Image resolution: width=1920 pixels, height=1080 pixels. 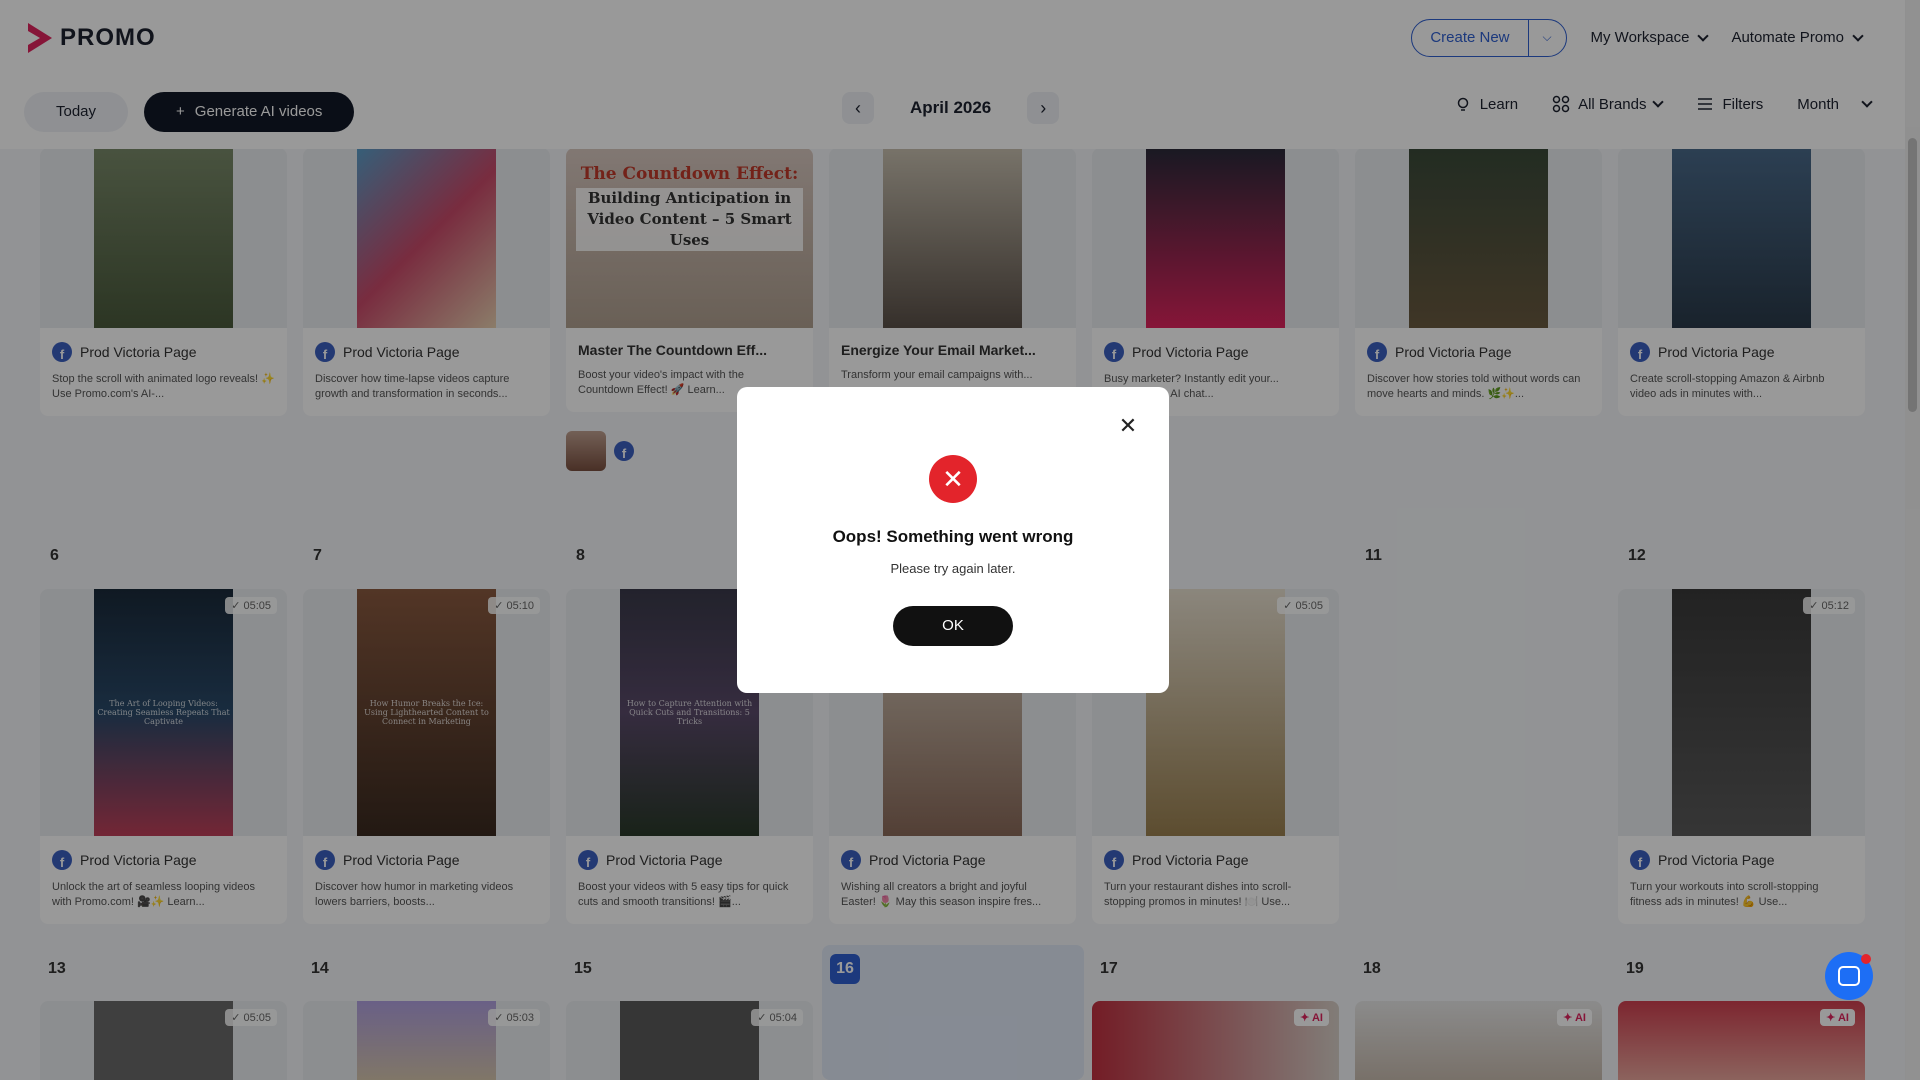 I want to click on chat-icon, so click(x=1849, y=976).